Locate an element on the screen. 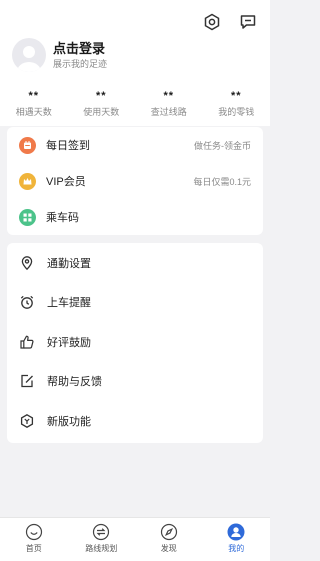 This screenshot has width=320, height=561. login-area: 点击登录 展示我的足迹 is located at coordinates (59, 55).